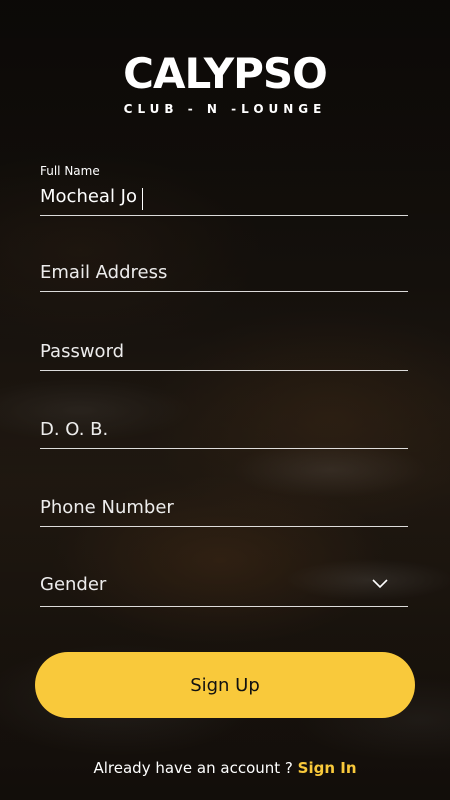  I want to click on email-field-wrapper, so click(224, 277).